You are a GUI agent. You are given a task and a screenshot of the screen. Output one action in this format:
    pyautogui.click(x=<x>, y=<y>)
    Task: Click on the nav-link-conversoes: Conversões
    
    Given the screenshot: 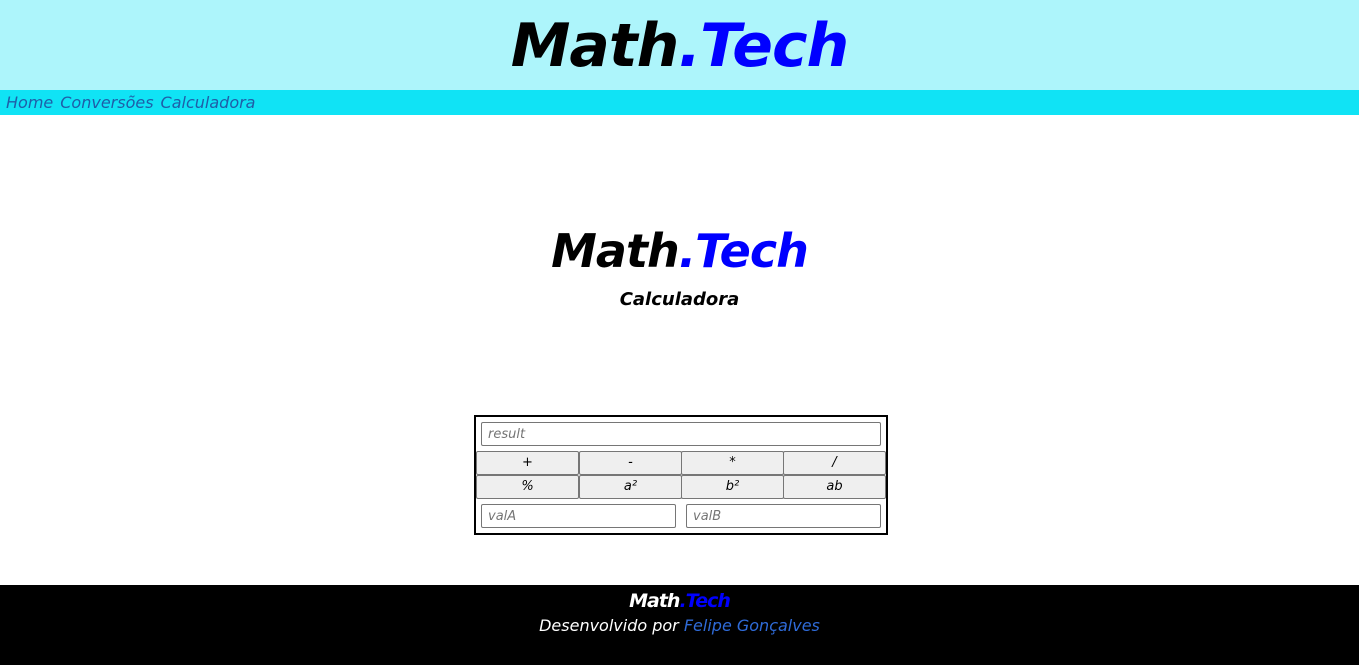 What is the action you would take?
    pyautogui.click(x=106, y=102)
    